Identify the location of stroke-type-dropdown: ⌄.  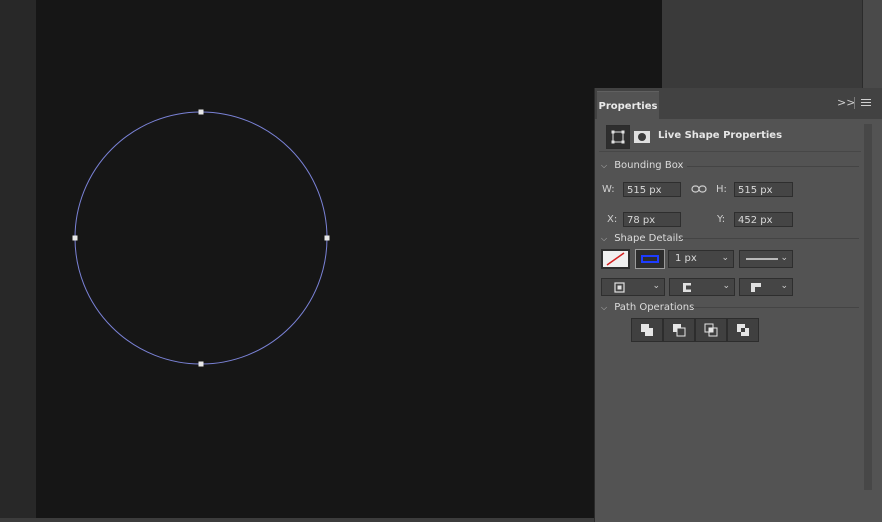
(766, 259).